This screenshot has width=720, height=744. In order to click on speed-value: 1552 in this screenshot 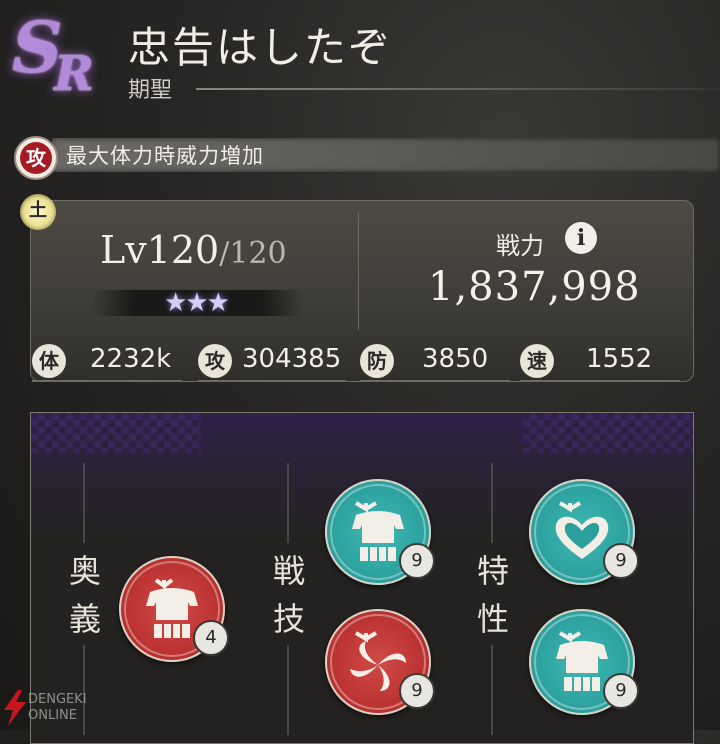, I will do `click(619, 359)`.